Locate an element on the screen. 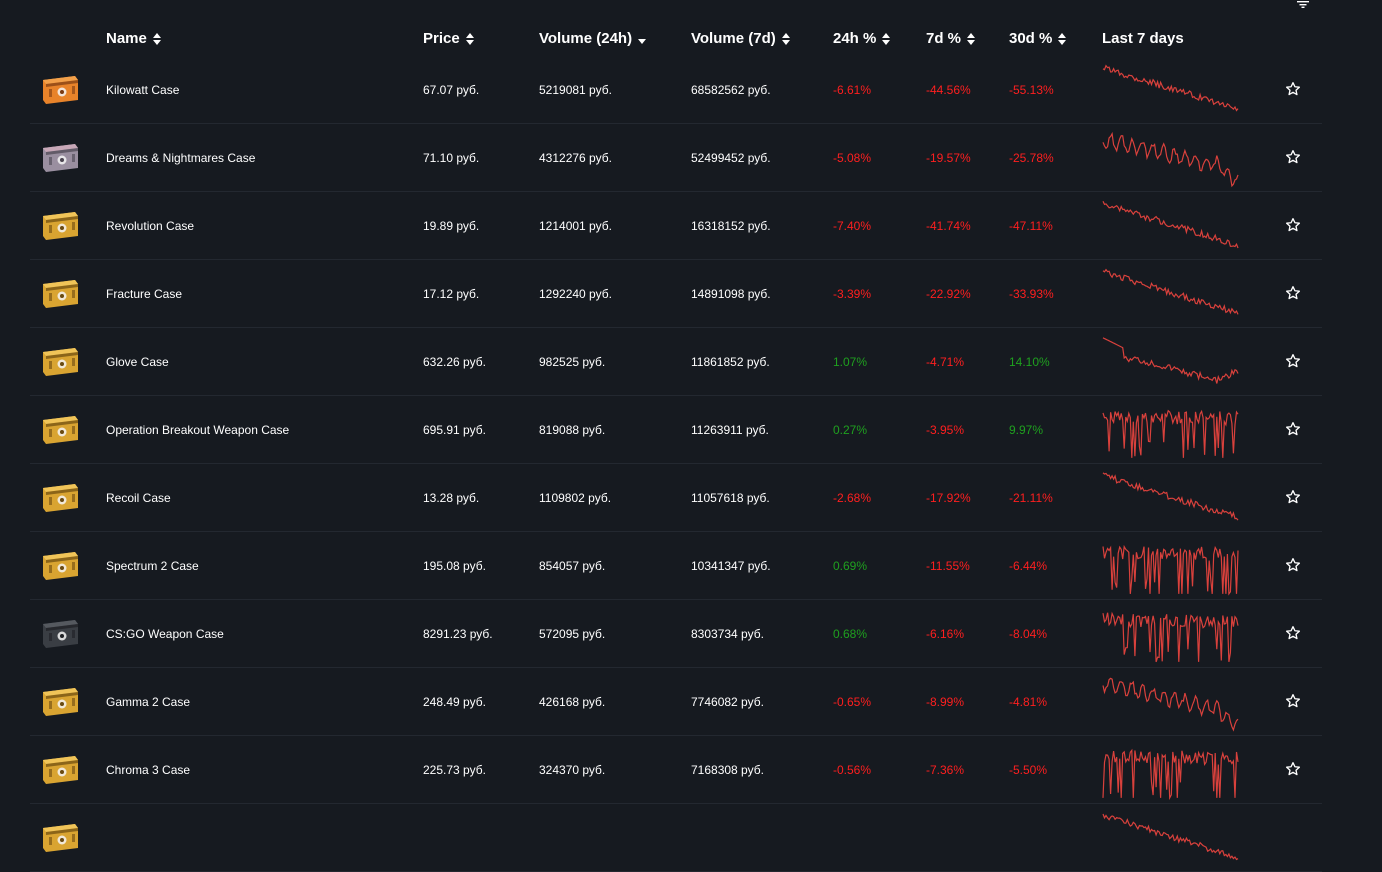  item-volume-7d: 16318152 руб. is located at coordinates (731, 225).